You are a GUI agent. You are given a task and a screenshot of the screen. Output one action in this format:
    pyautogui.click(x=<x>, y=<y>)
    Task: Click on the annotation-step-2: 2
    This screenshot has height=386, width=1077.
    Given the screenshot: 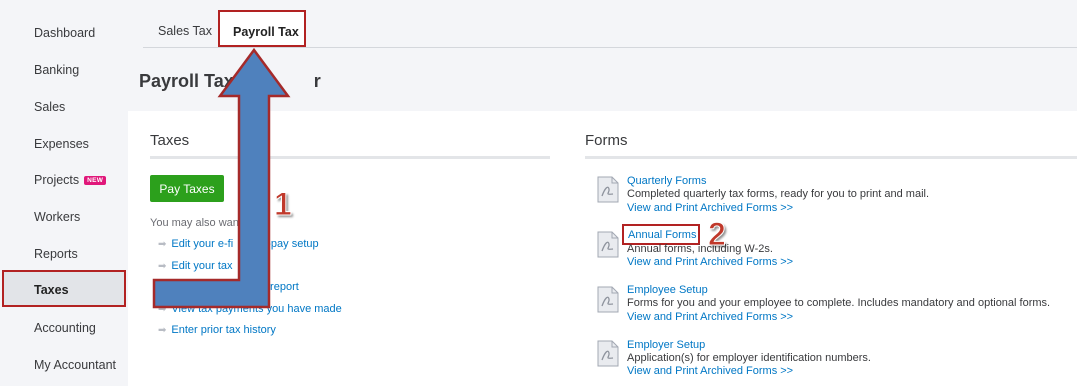 What is the action you would take?
    pyautogui.click(x=717, y=234)
    